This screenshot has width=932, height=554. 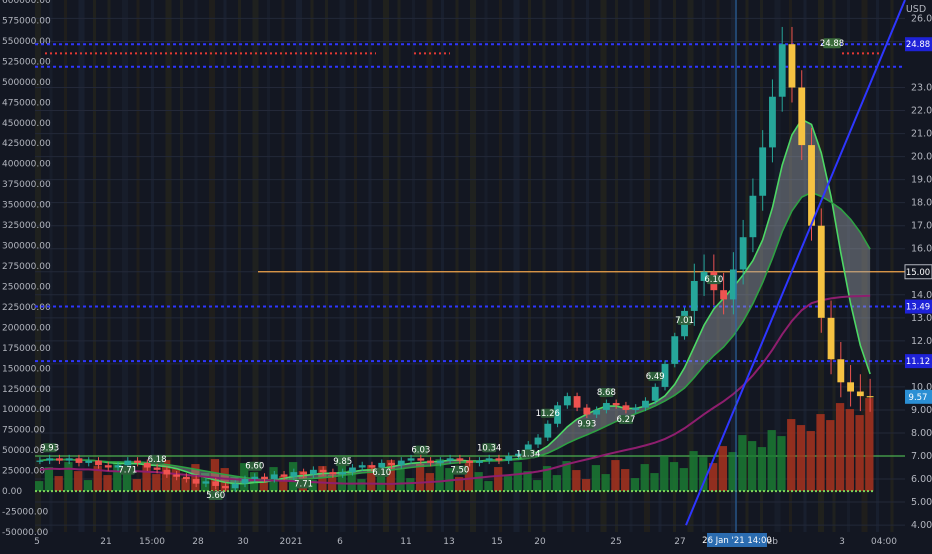 What do you see at coordinates (26, 83) in the screenshot?
I see `left-axis-tick: 500000.00` at bounding box center [26, 83].